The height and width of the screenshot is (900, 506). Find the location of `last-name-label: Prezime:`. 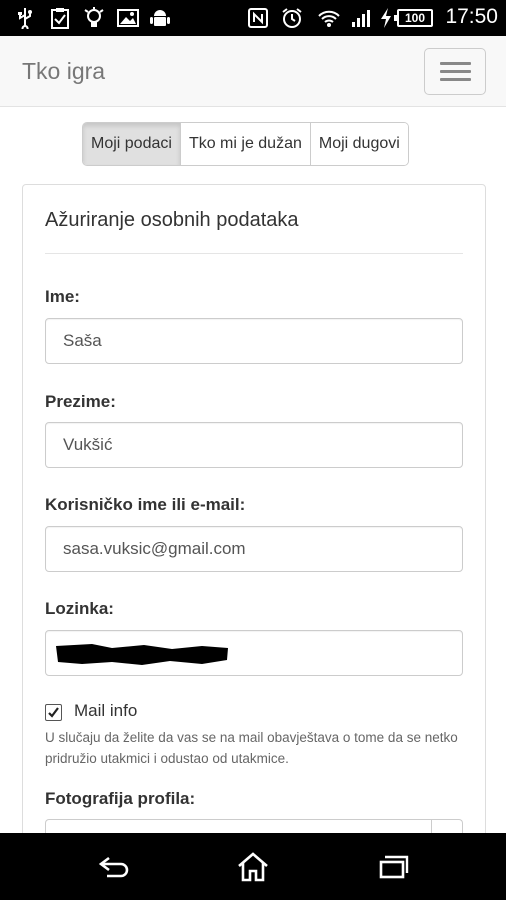

last-name-label: Prezime: is located at coordinates (80, 401).